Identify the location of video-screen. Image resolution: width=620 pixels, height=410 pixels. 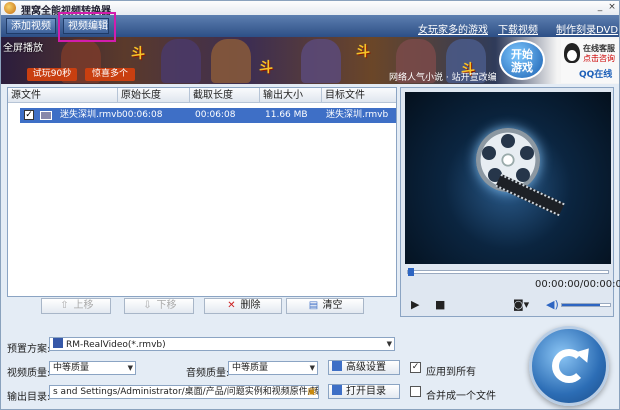
(508, 178).